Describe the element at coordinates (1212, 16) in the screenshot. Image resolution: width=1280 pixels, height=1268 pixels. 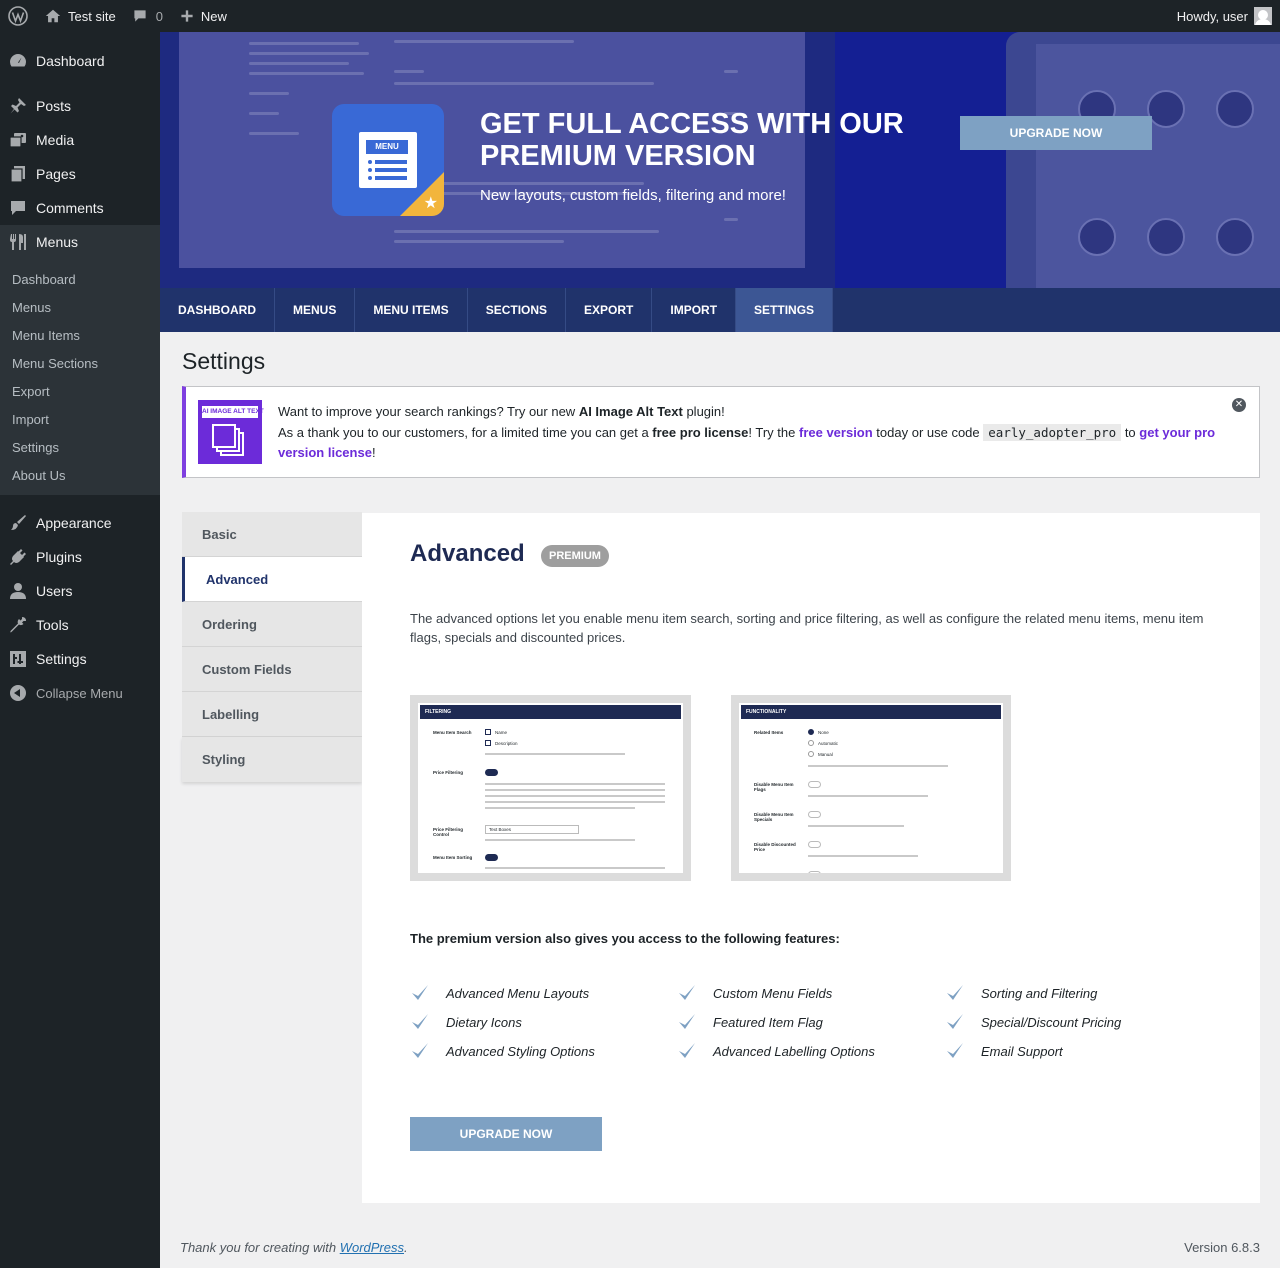
I see `howdy-greeting: Howdy, user` at that location.